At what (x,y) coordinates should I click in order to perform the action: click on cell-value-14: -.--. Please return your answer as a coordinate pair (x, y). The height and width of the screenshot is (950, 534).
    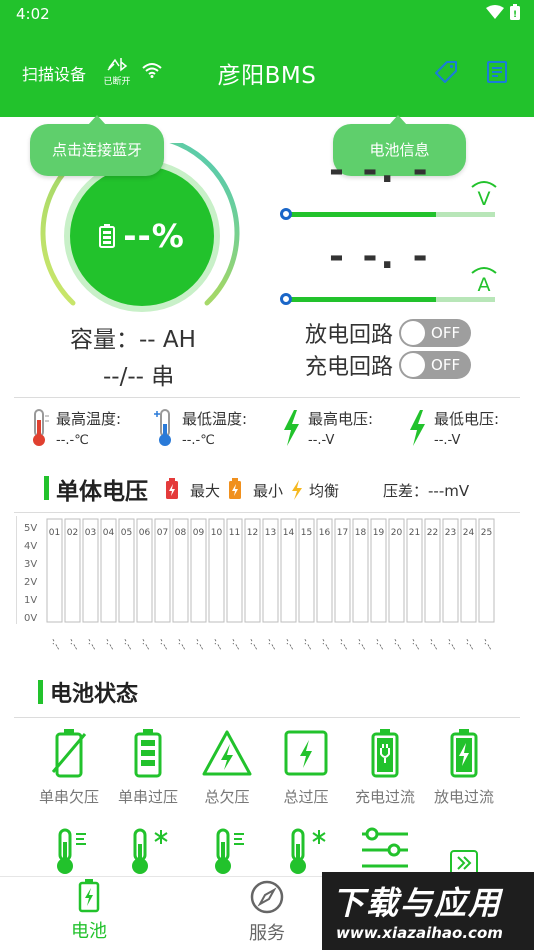
    Looking at the image, I should click on (289, 645).